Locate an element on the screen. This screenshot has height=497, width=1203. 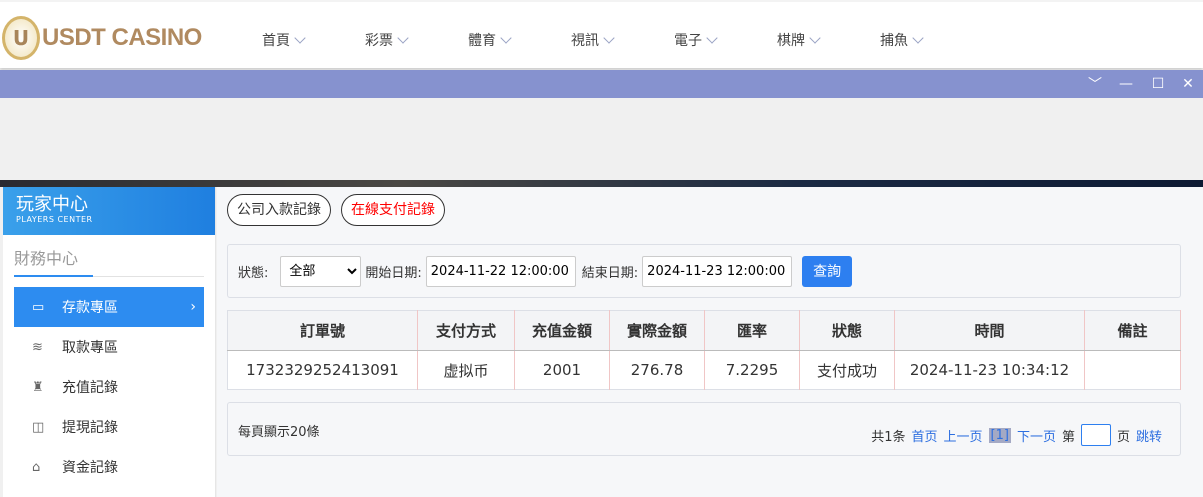
sidebar-header: 玩家中心 PLAYERS CENTER is located at coordinates (109, 211).